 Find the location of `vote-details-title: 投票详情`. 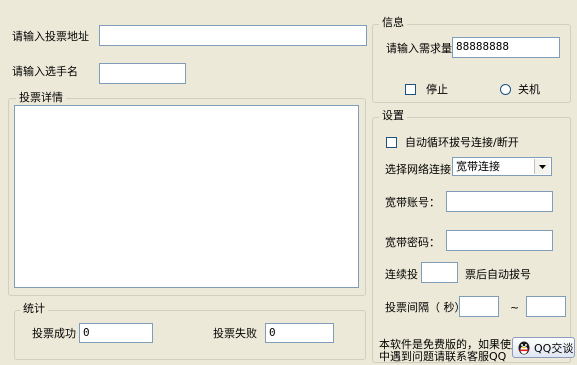

vote-details-title: 投票详情 is located at coordinates (41, 98).